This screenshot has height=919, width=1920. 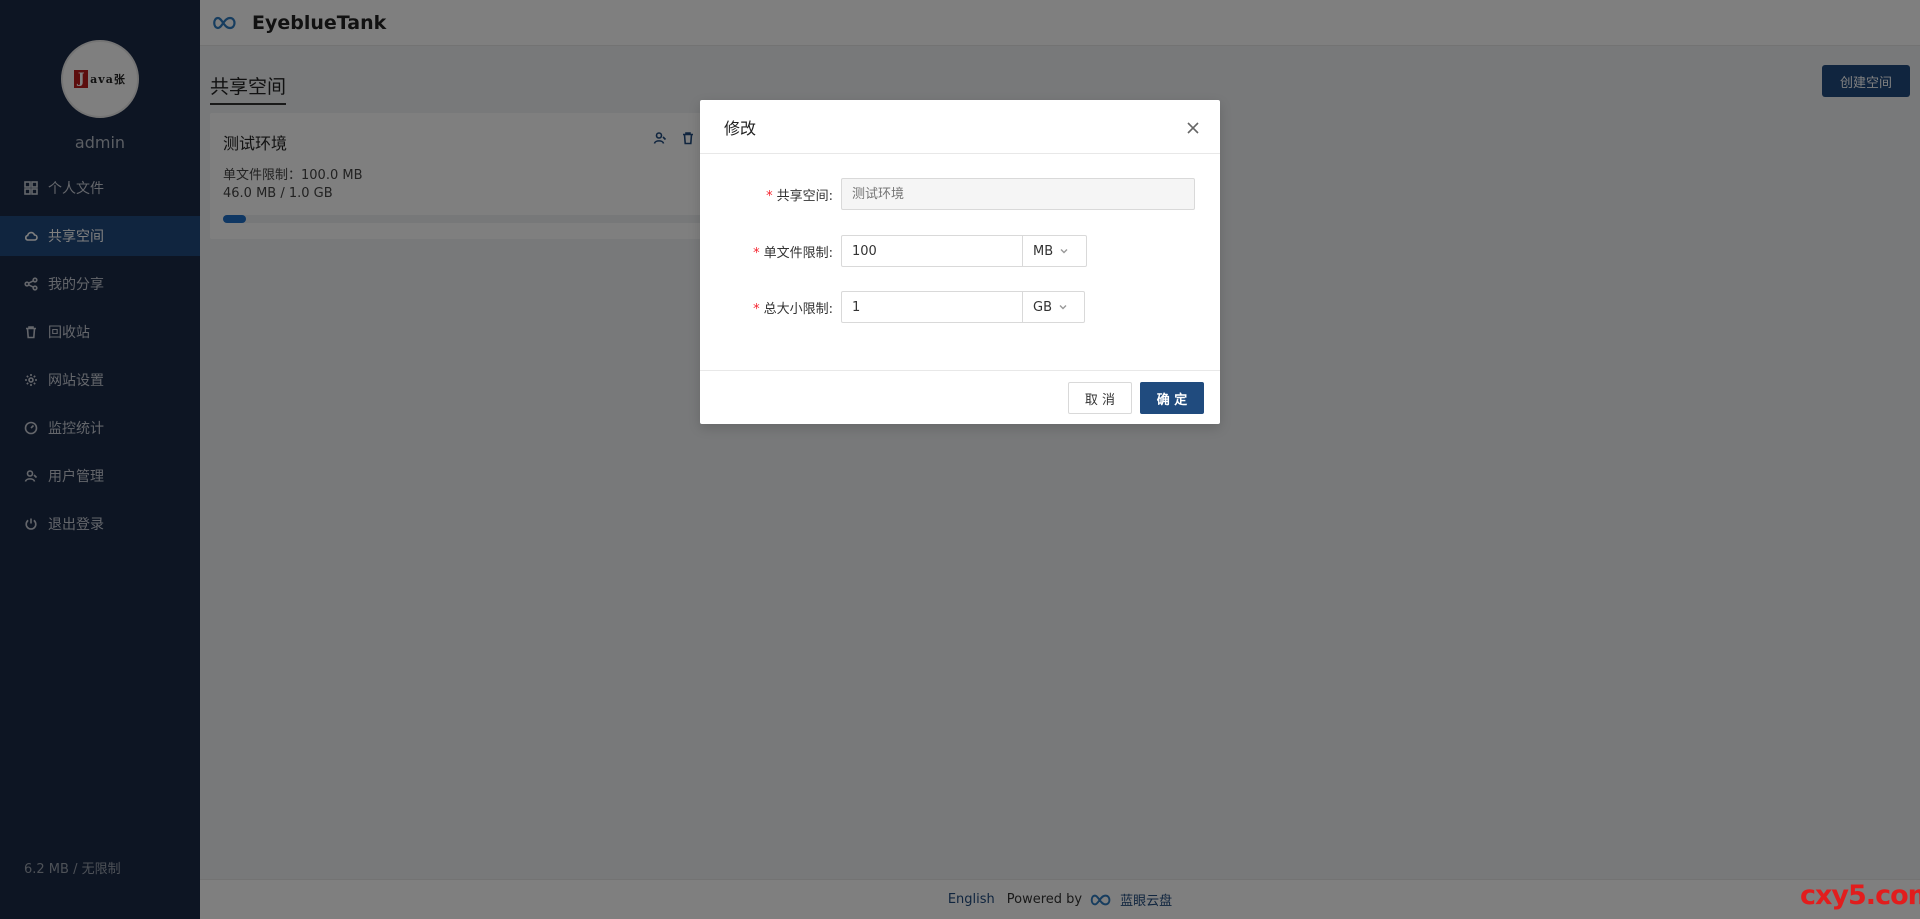 I want to click on close-icon, so click(x=1193, y=128).